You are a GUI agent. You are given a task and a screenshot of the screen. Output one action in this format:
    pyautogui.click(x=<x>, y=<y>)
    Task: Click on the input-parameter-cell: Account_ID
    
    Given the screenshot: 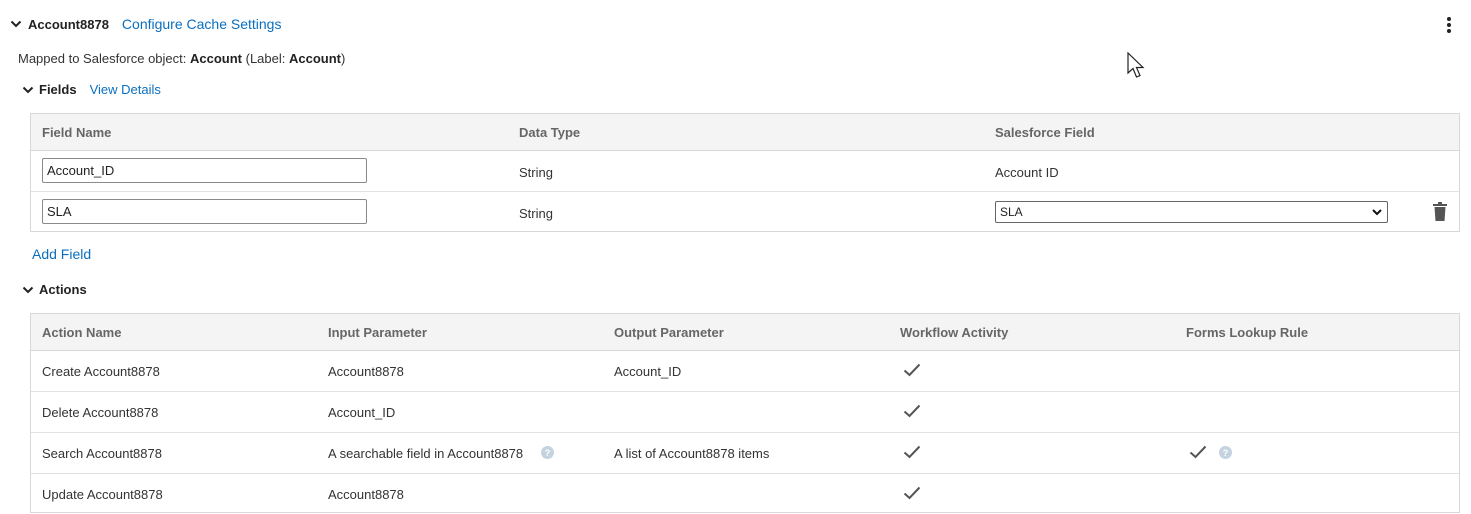 What is the action you would take?
    pyautogui.click(x=362, y=412)
    